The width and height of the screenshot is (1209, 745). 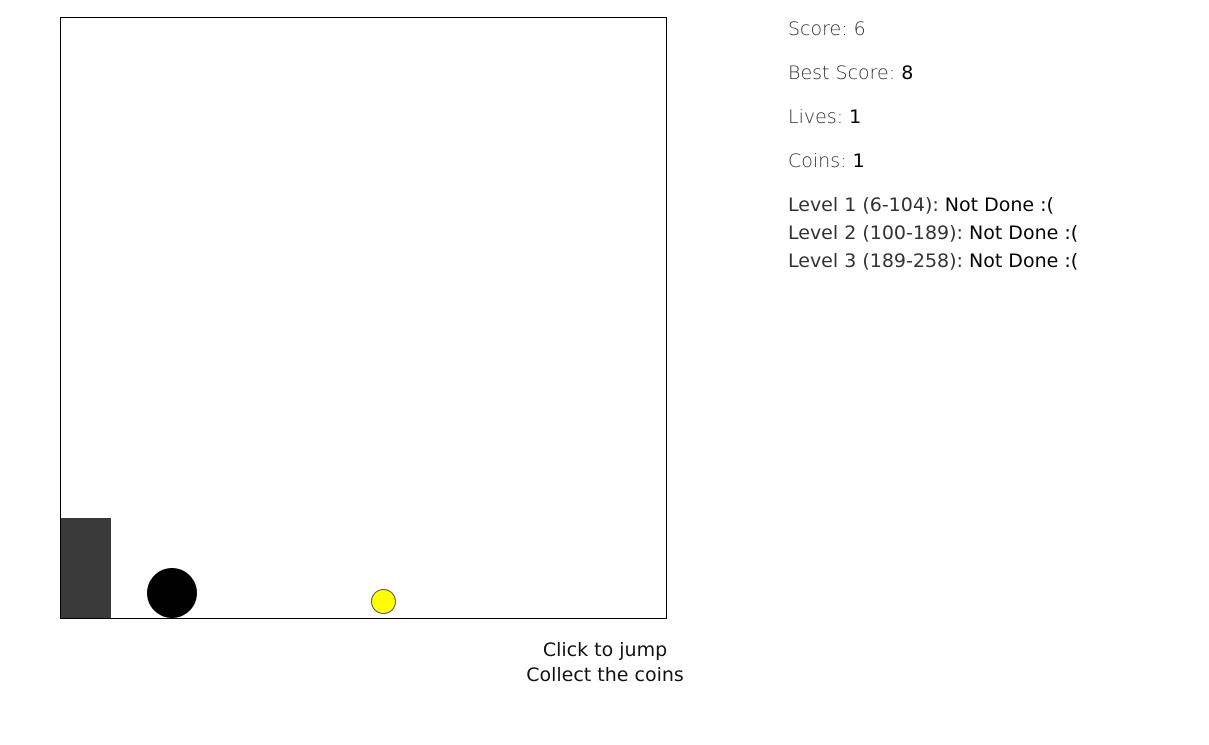 I want to click on player-ball, so click(x=172, y=593).